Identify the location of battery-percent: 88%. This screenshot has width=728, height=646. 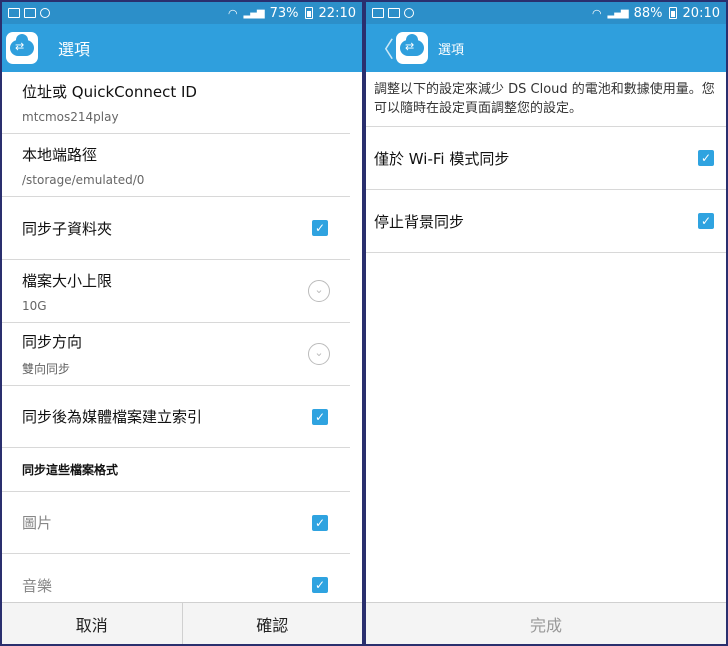
(648, 13).